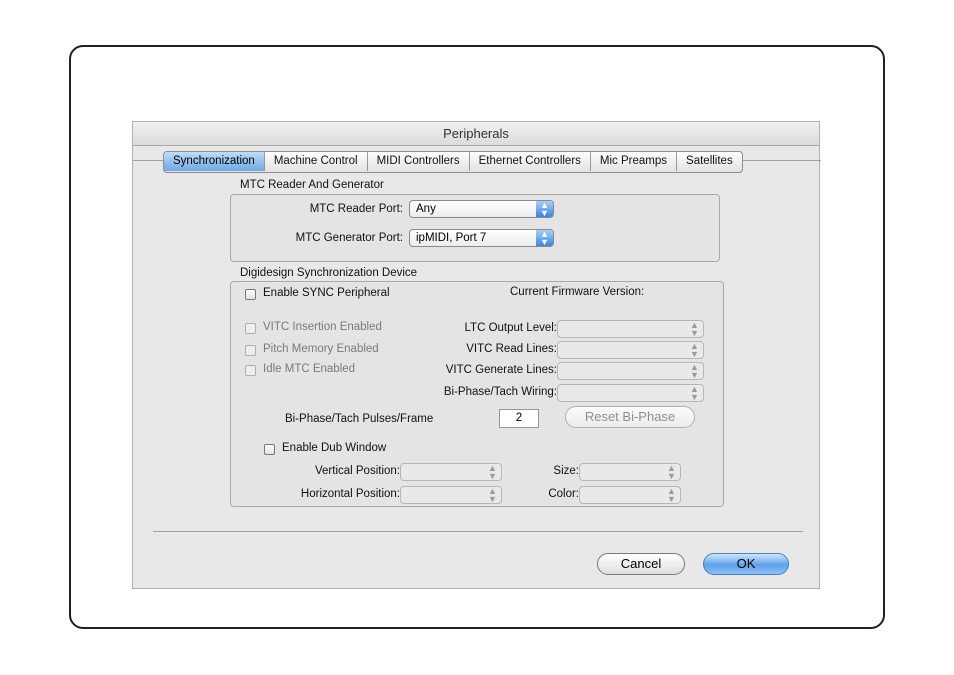 The width and height of the screenshot is (954, 675). Describe the element at coordinates (250, 328) in the screenshot. I see `vitc-insertion-checkbox` at that location.